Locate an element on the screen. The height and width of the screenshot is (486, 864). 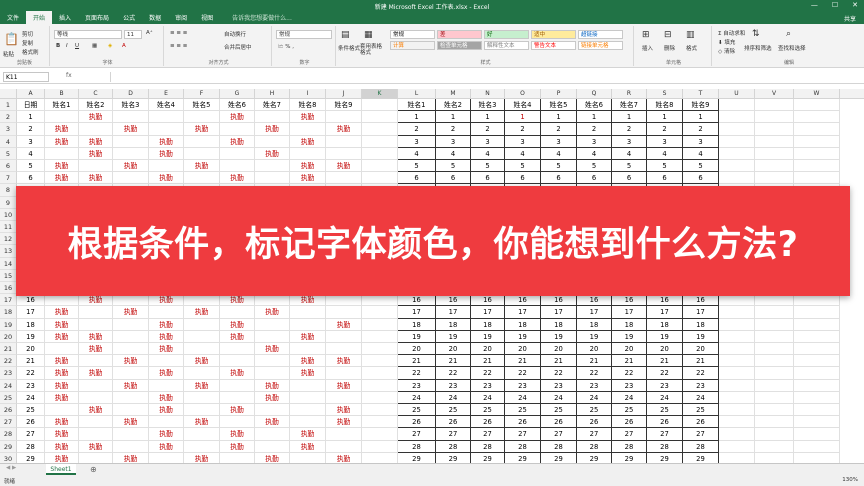
fx-icon: fx is located at coordinates (69, 75).